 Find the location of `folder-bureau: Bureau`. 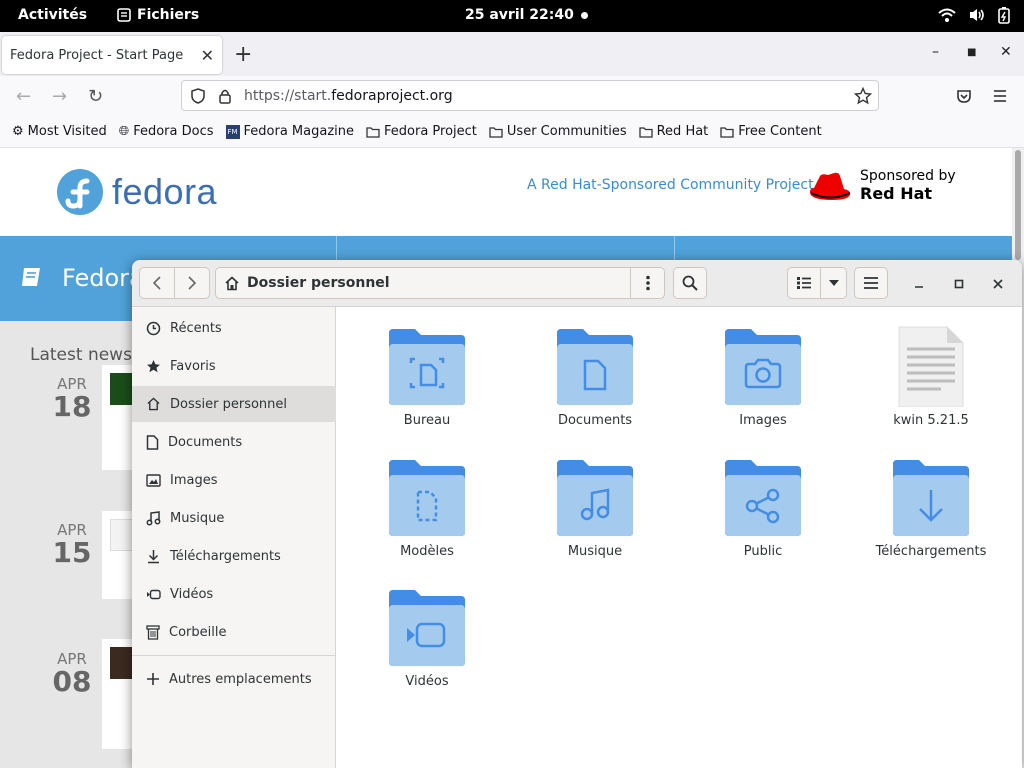

folder-bureau: Bureau is located at coordinates (427, 377).